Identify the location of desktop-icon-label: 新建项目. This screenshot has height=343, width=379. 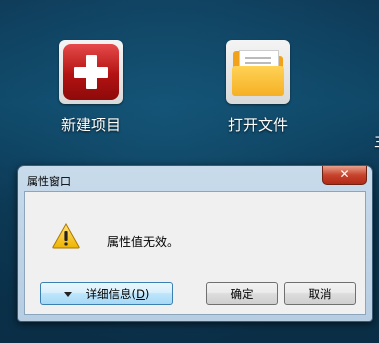
(90, 125).